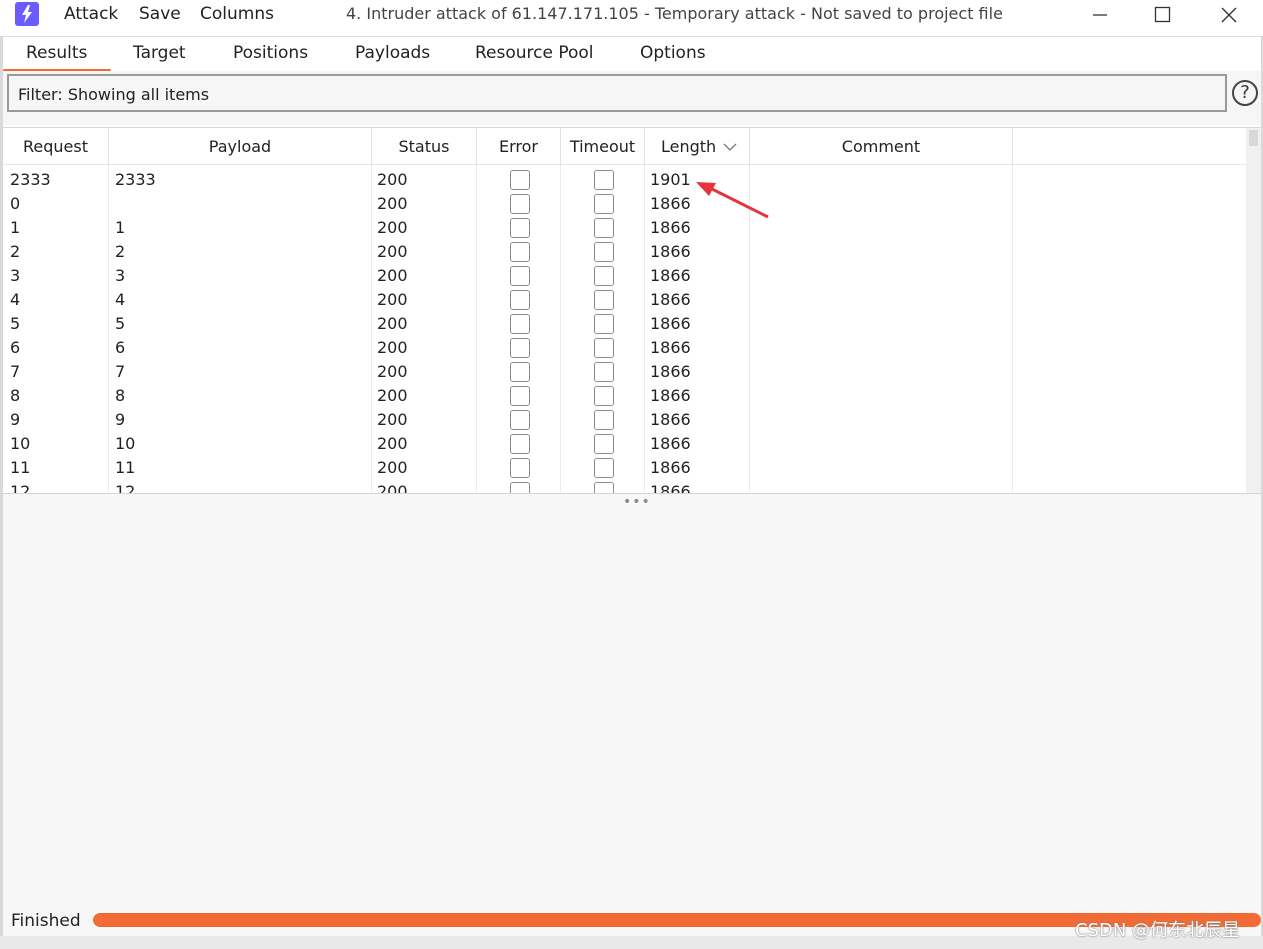  What do you see at coordinates (15, 371) in the screenshot?
I see `cell-request: 7` at bounding box center [15, 371].